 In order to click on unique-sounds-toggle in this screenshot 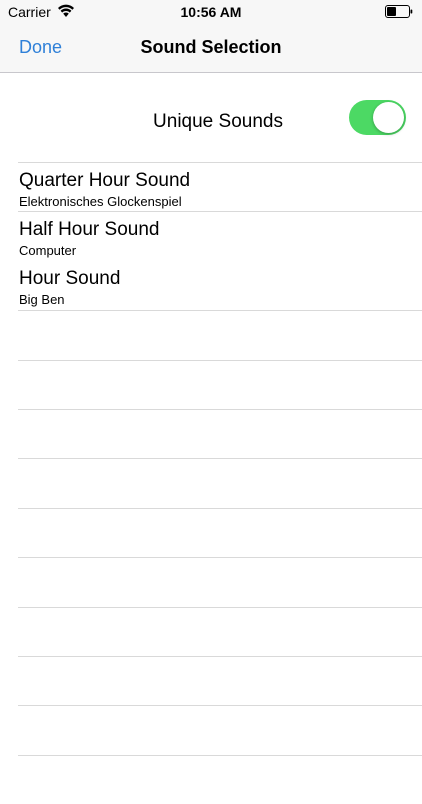, I will do `click(377, 117)`.